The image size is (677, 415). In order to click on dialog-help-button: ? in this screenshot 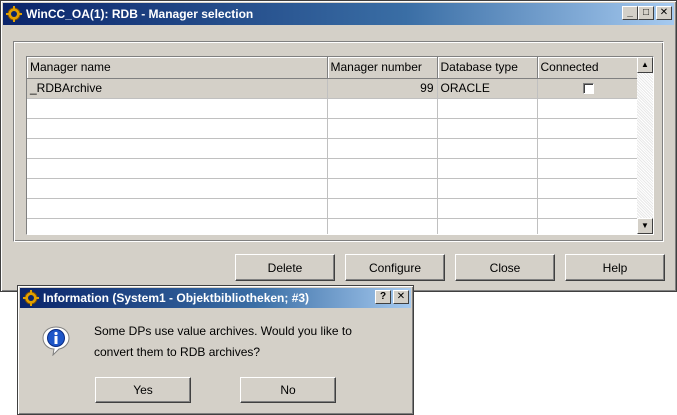, I will do `click(383, 297)`.